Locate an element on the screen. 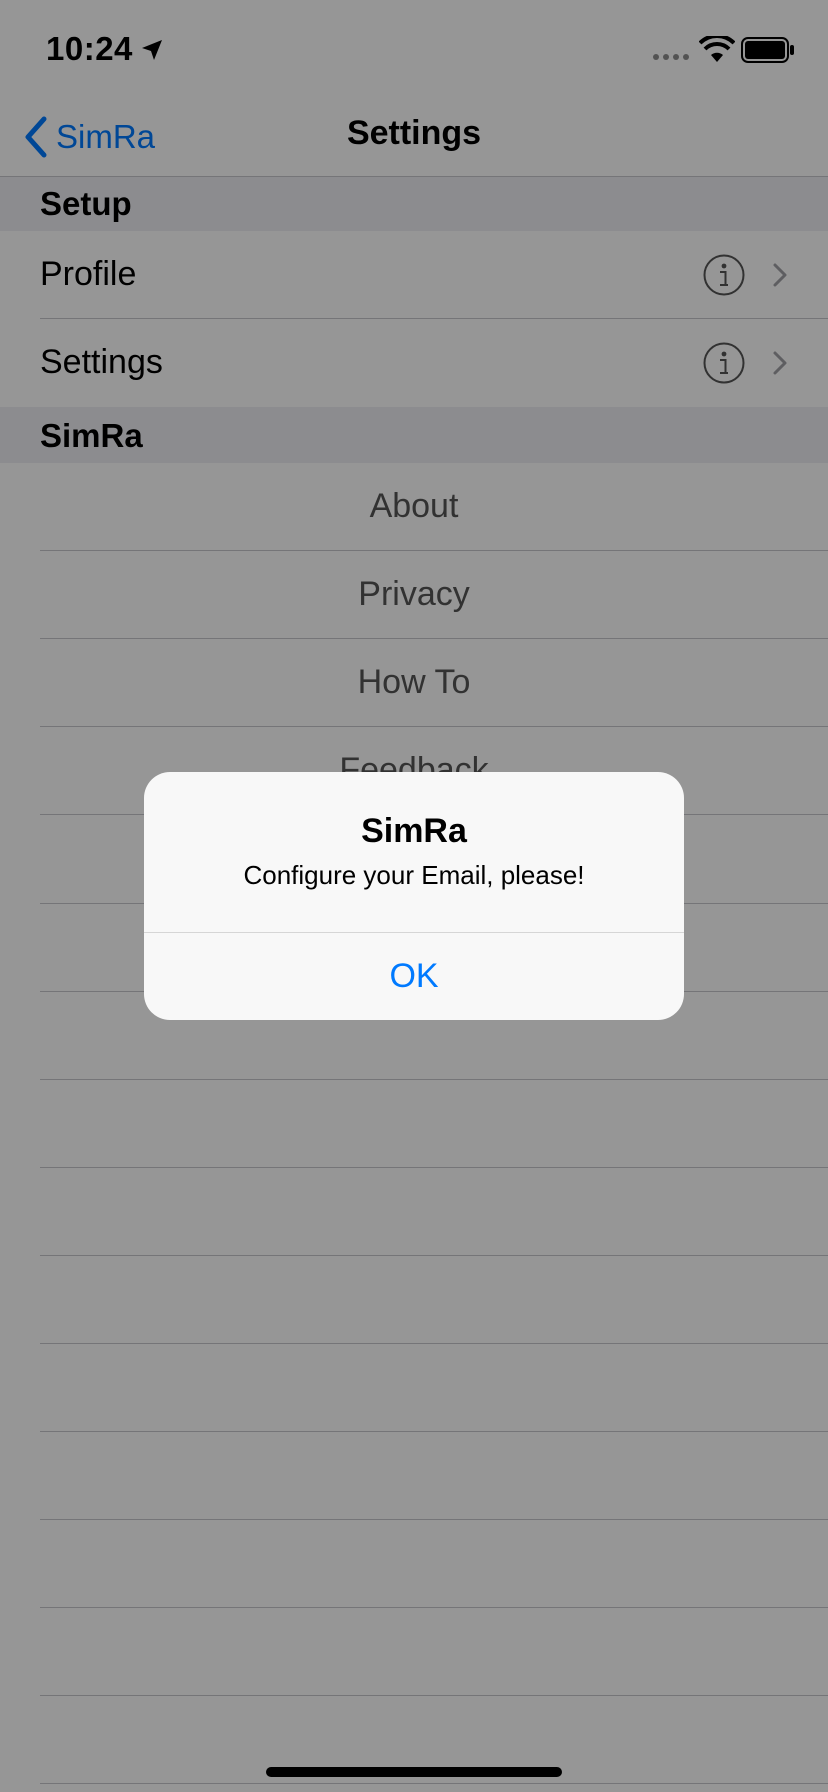 The width and height of the screenshot is (828, 1792). alert-message: Configure your Email, please! is located at coordinates (414, 875).